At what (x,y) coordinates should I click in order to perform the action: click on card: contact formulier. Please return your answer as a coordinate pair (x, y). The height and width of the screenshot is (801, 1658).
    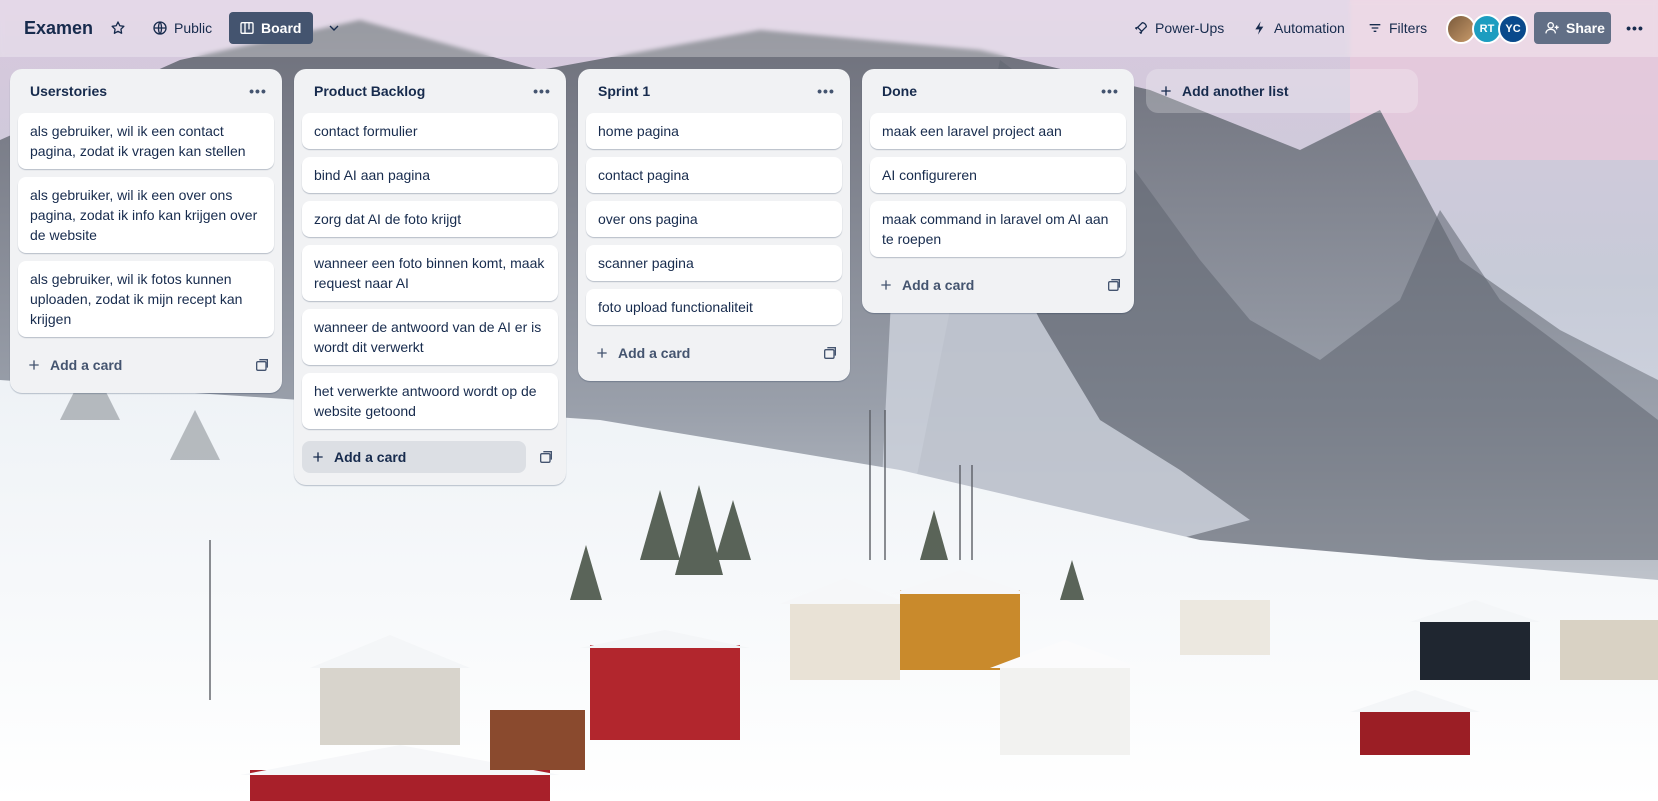
    Looking at the image, I should click on (430, 131).